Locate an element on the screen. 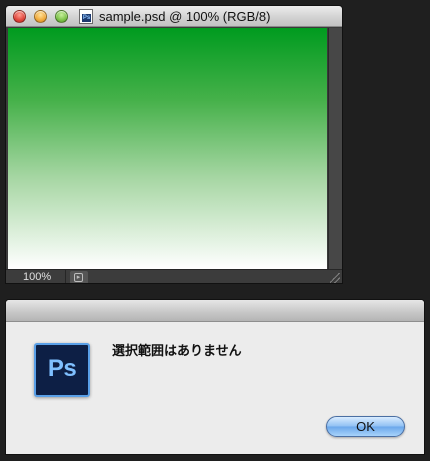 This screenshot has width=430, height=461. zoom-window-button is located at coordinates (61, 16).